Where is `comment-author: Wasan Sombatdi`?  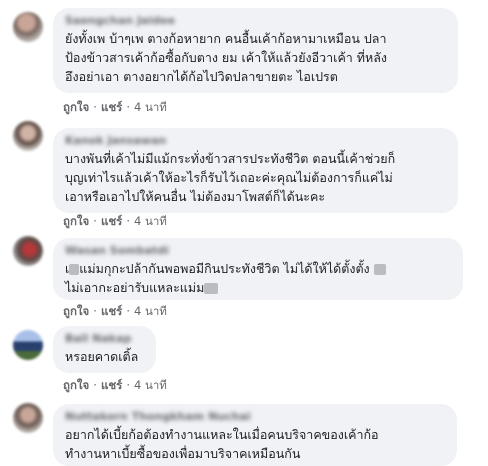
comment-author: Wasan Sombatdi is located at coordinates (258, 251).